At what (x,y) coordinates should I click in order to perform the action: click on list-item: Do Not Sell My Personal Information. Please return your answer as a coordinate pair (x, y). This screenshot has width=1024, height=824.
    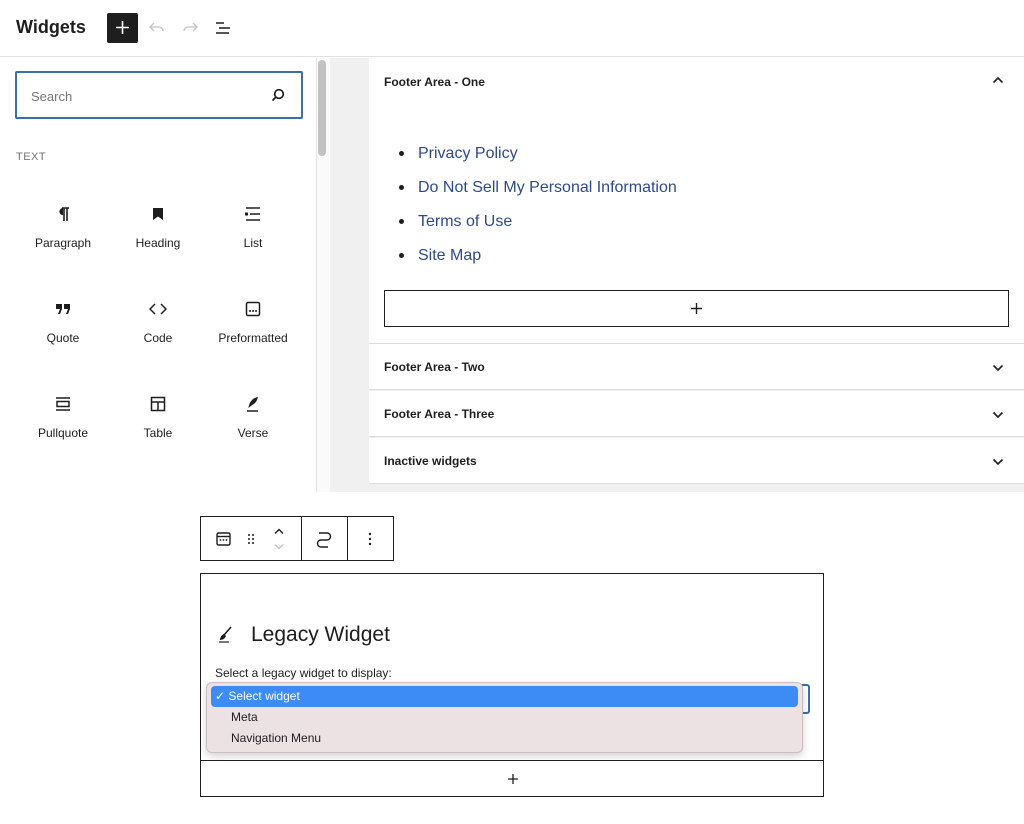
    Looking at the image, I should click on (538, 196).